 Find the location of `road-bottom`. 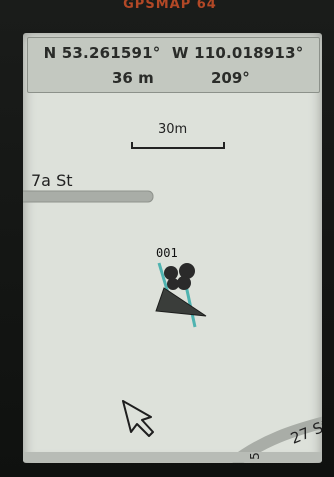

road-bottom is located at coordinates (172, 457).